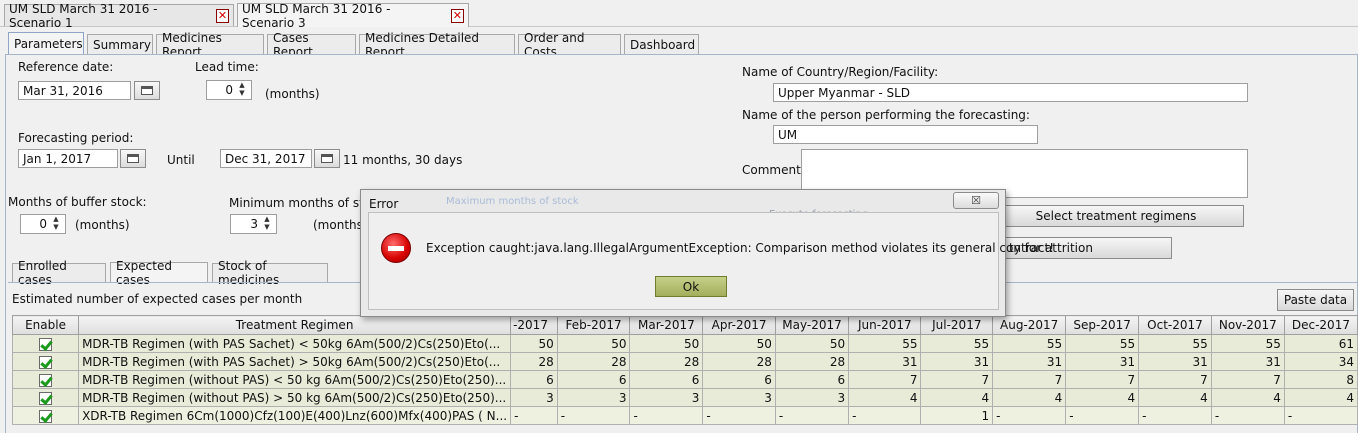 The height and width of the screenshot is (433, 1358). Describe the element at coordinates (295, 325) in the screenshot. I see `column-header: Treatment Regimen` at that location.